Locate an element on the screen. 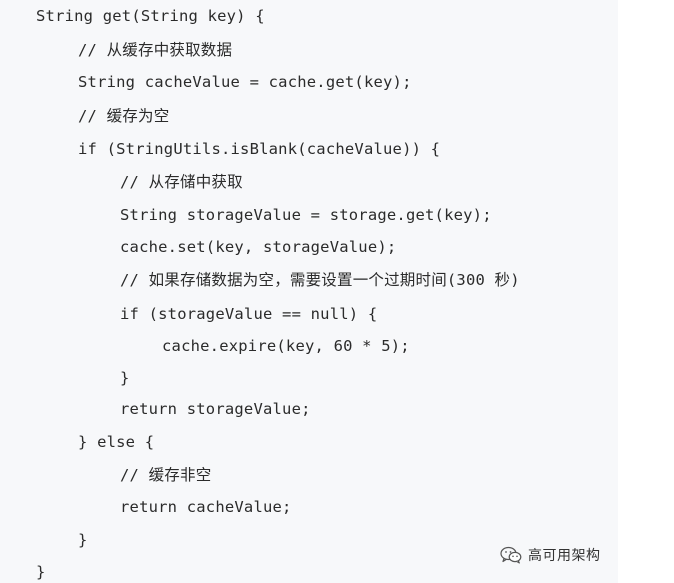 The width and height of the screenshot is (674, 583). code-line: String cacheValue = cache.get(key); is located at coordinates (245, 82).